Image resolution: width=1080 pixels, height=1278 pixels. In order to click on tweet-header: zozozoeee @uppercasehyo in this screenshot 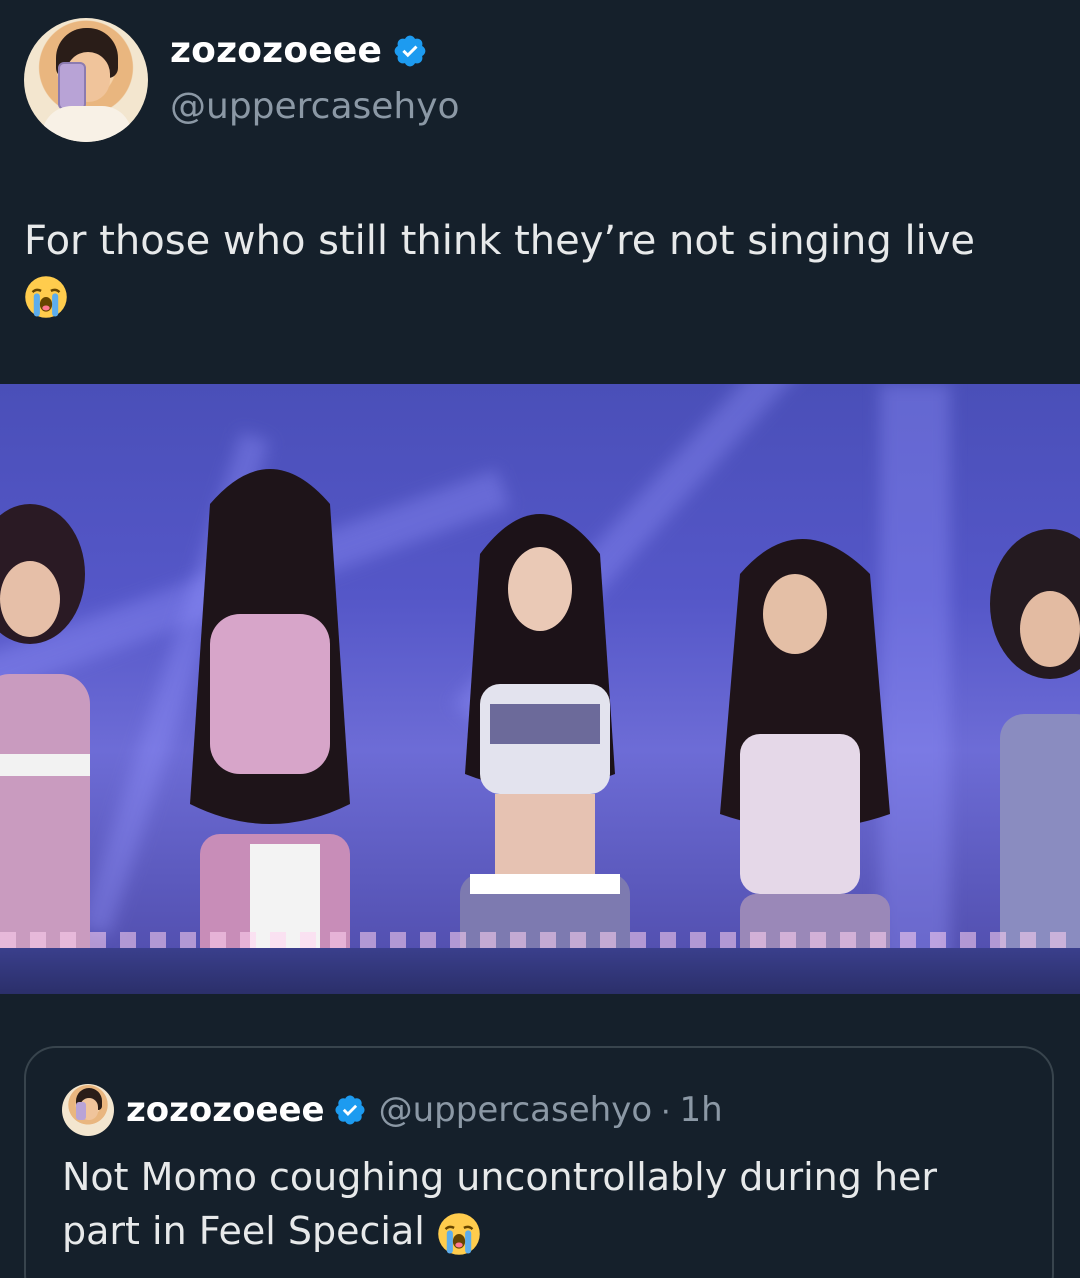, I will do `click(540, 80)`.